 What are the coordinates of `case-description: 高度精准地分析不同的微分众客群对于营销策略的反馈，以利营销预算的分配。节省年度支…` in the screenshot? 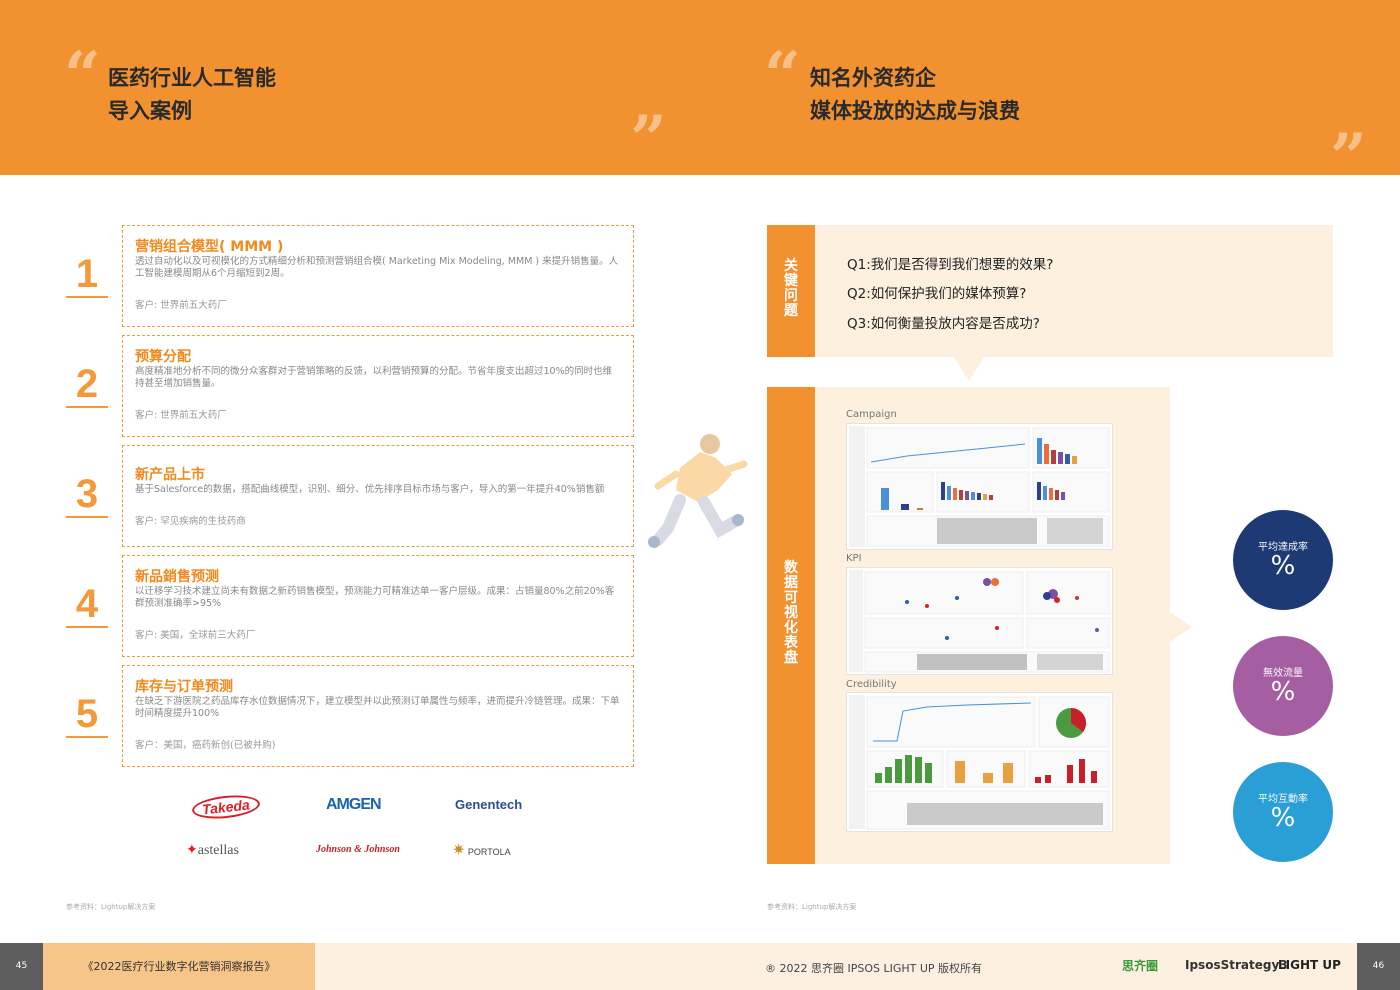 It's located at (374, 377).